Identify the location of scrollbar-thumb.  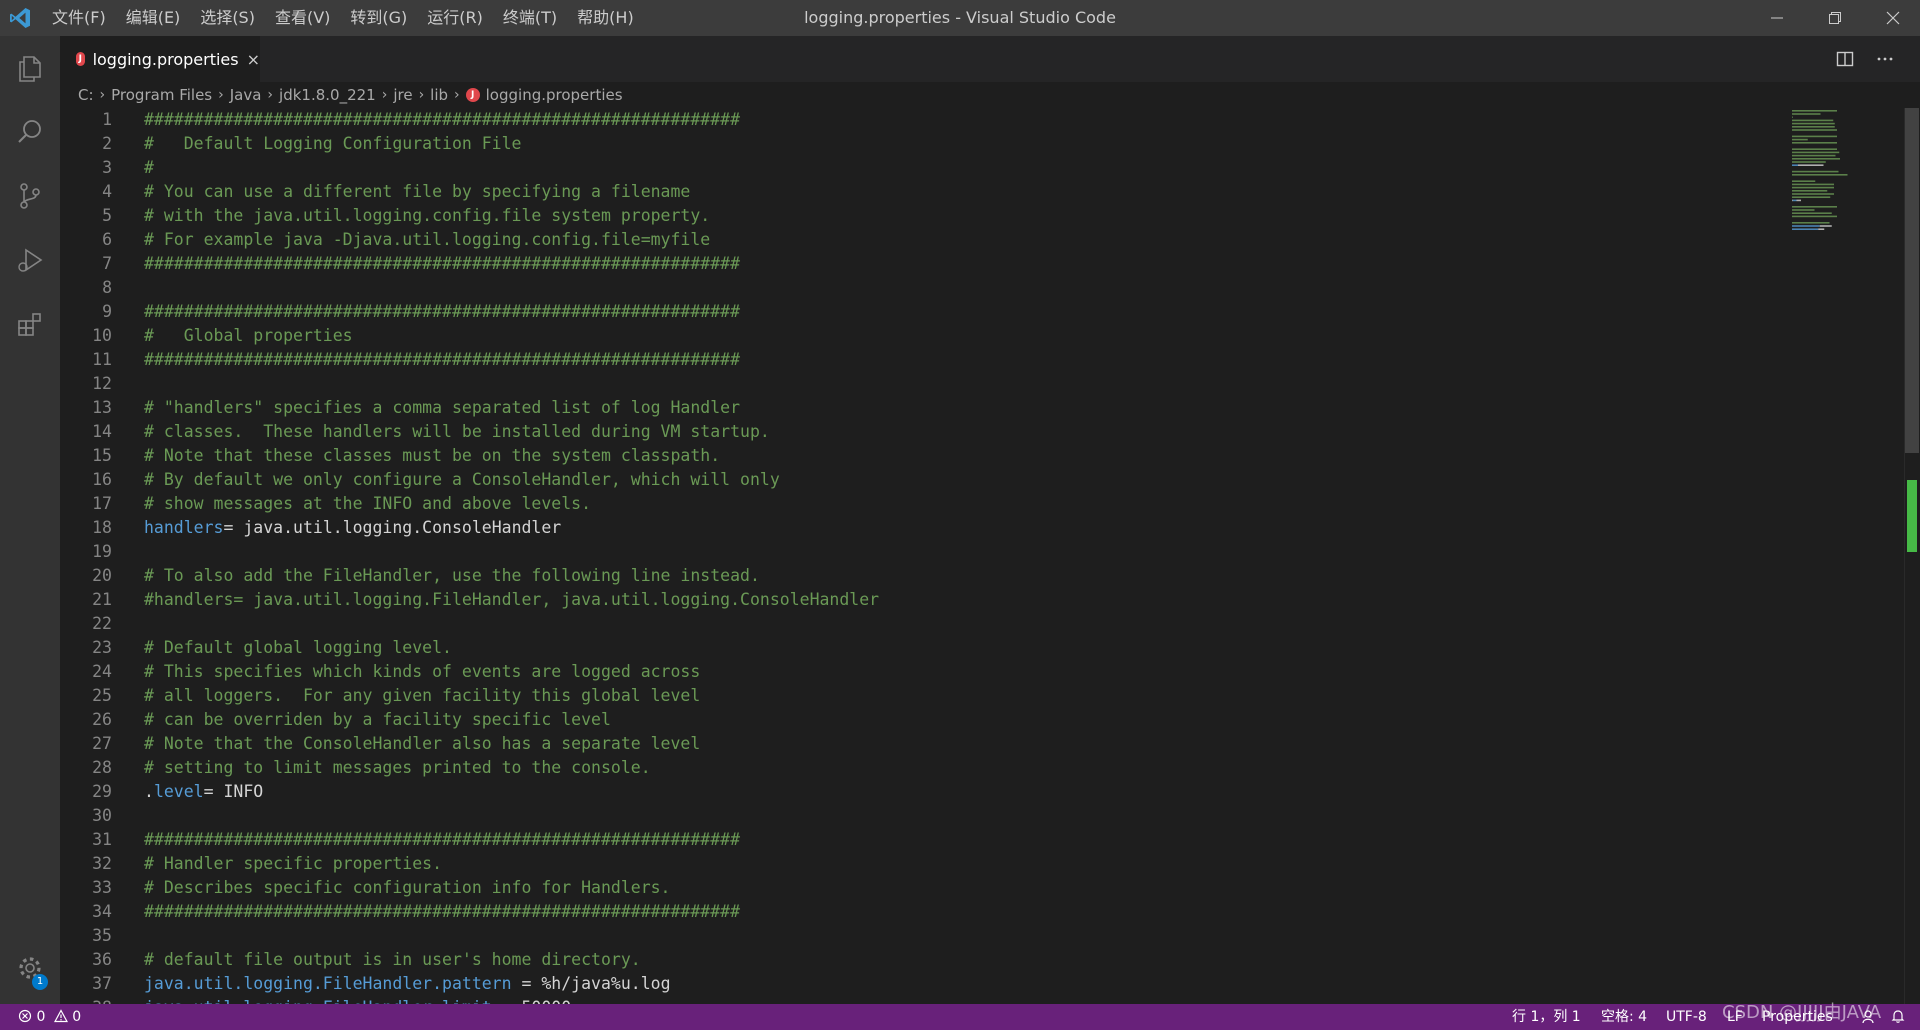
(1912, 280).